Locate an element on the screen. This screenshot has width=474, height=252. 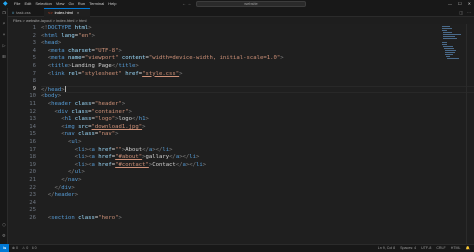
line-number: 18 is located at coordinates (32, 157).